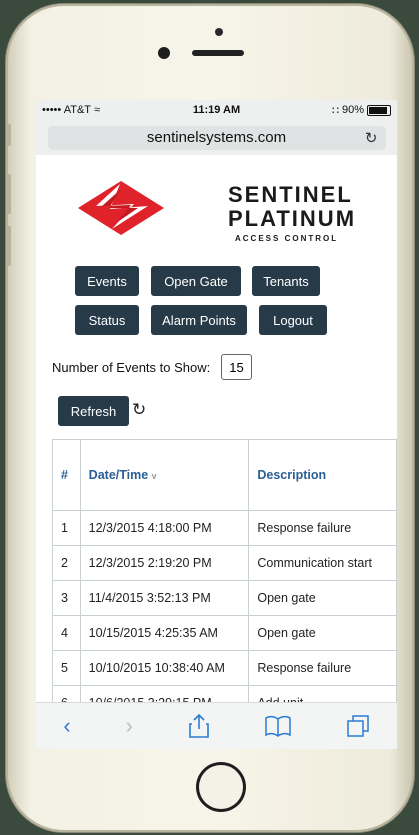 Image resolution: width=419 pixels, height=835 pixels. What do you see at coordinates (221, 787) in the screenshot?
I see `home-button` at bounding box center [221, 787].